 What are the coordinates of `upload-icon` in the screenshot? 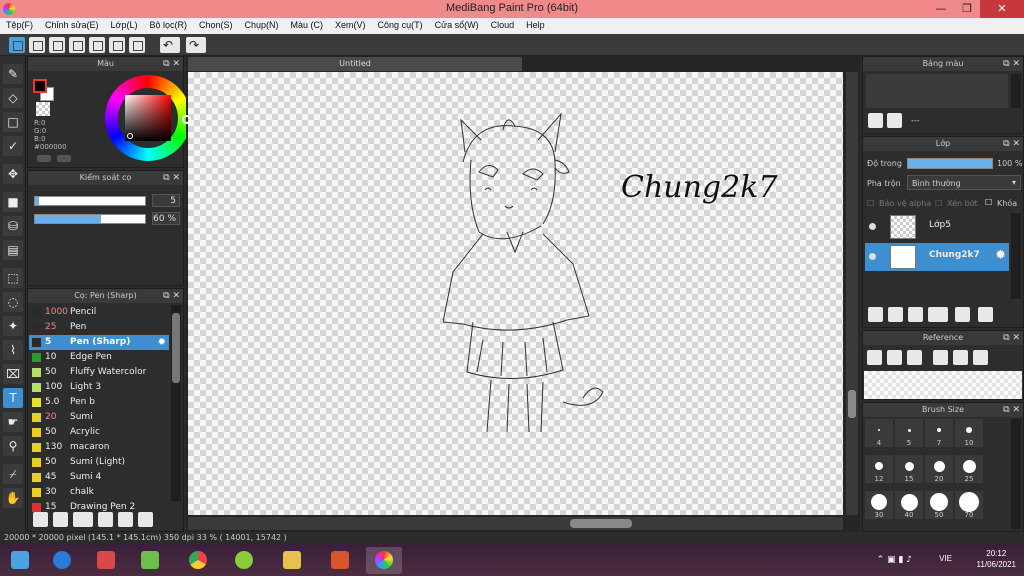 It's located at (37, 45).